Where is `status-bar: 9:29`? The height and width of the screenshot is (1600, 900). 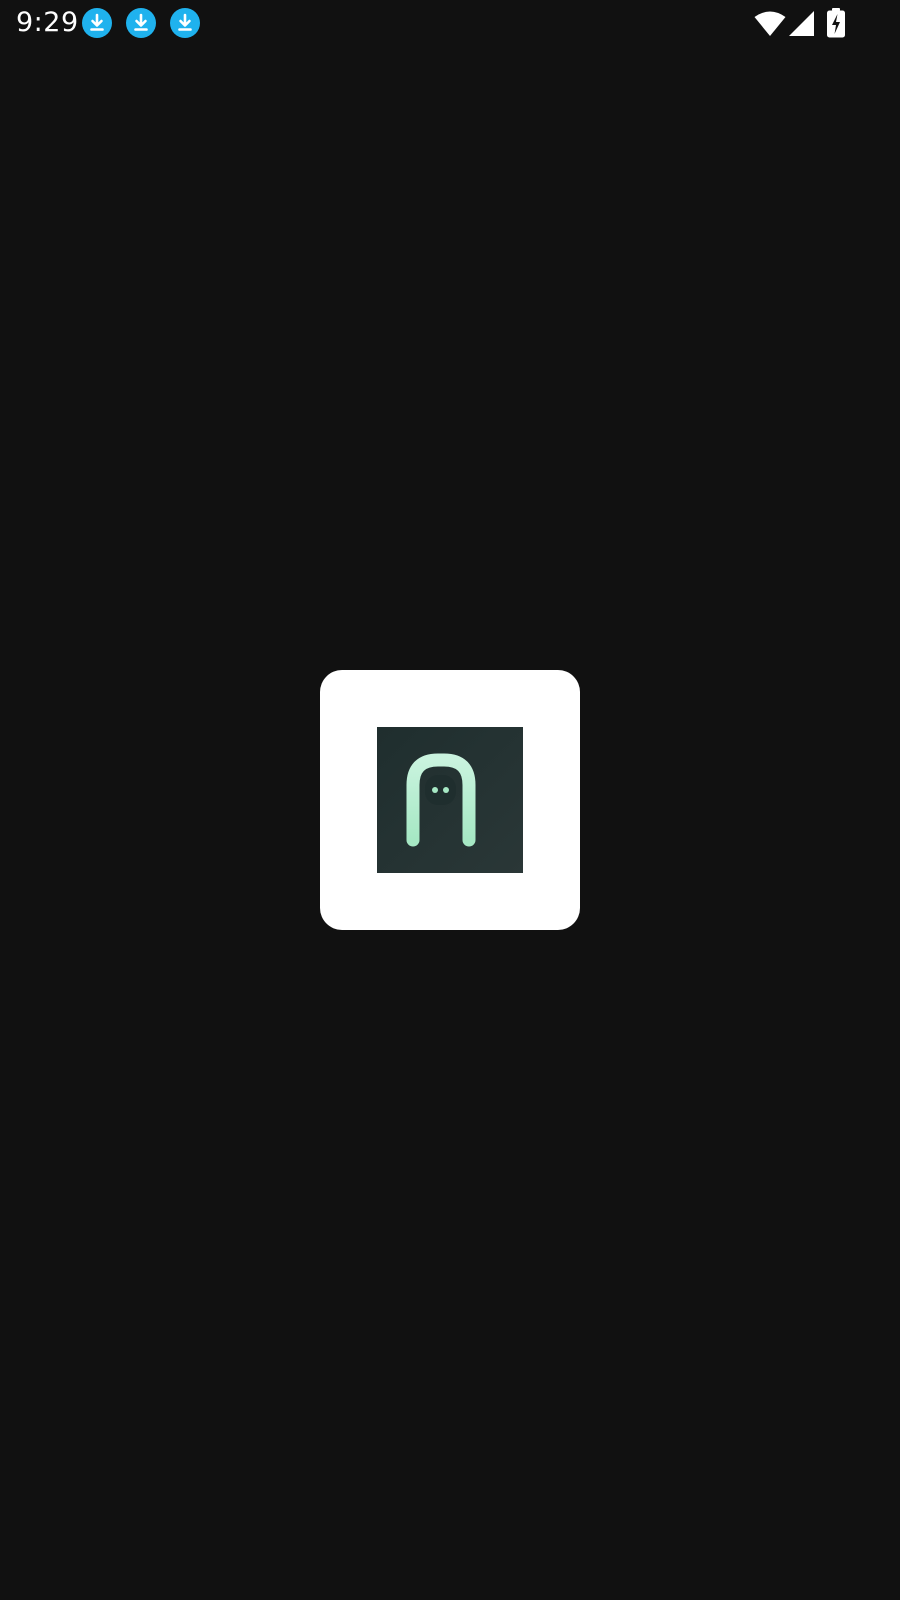
status-bar: 9:29 is located at coordinates (450, 24).